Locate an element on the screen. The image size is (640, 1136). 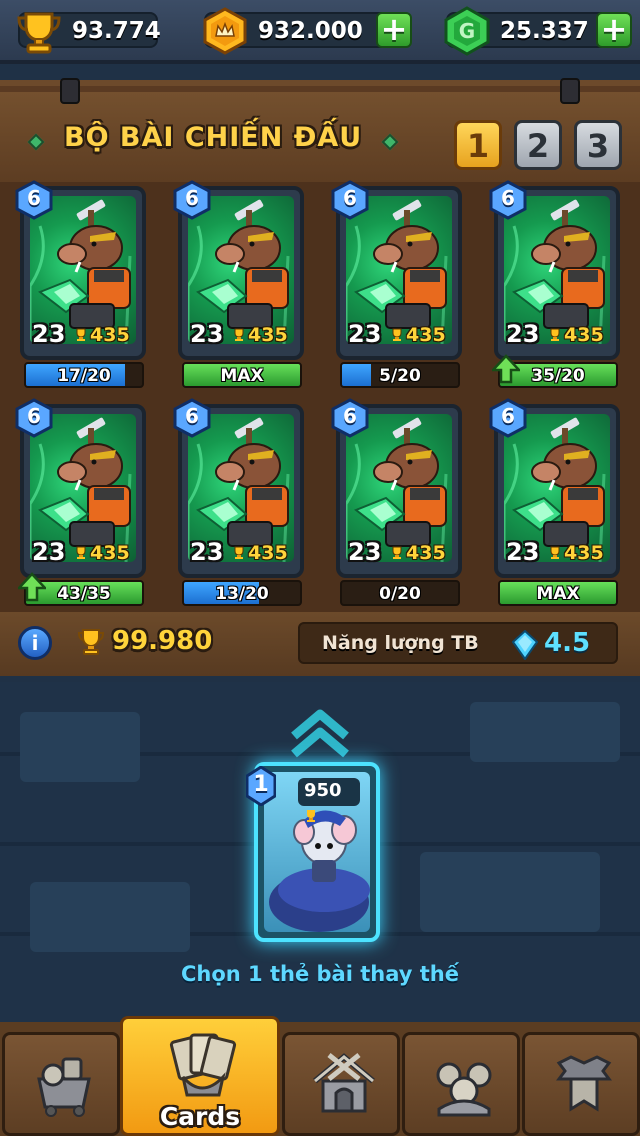
svg-text: G is located at coordinates (467, 31).